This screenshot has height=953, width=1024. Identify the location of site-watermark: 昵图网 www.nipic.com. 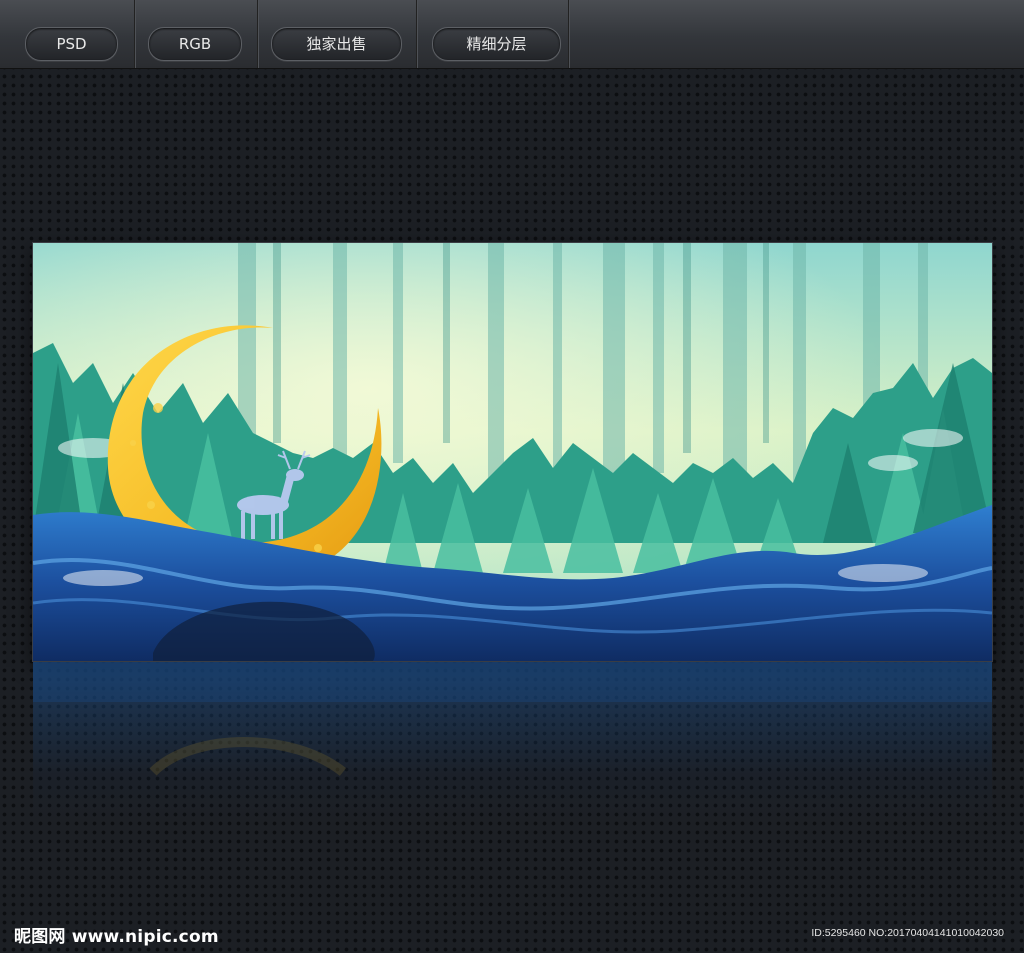
(116, 937).